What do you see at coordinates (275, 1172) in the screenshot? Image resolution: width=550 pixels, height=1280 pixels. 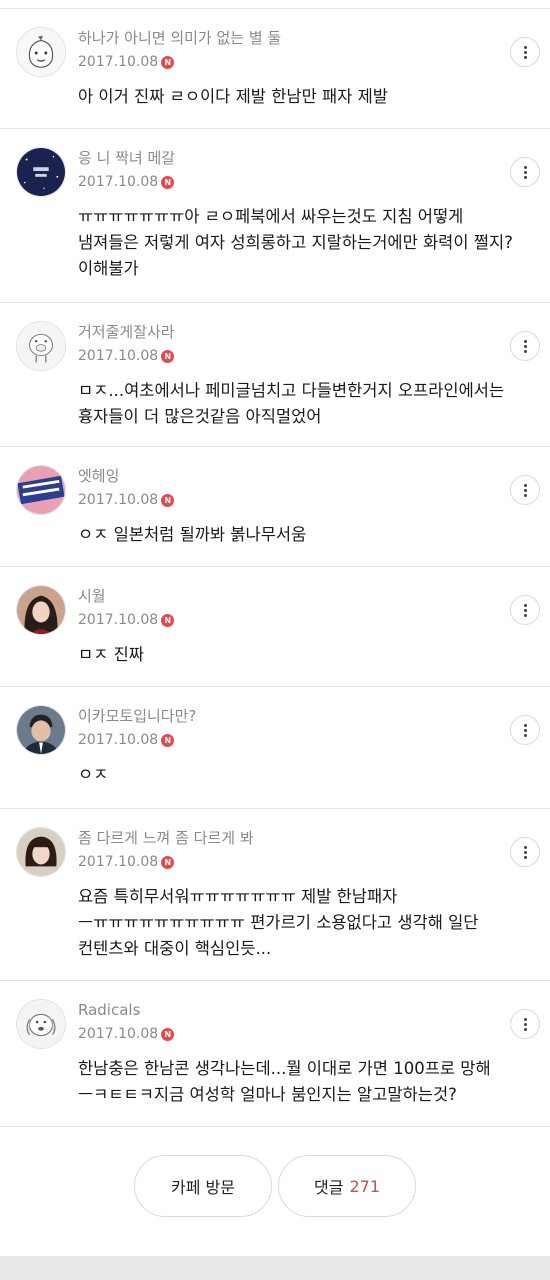 I see `footer-actions: 카페 방문 댓글 271` at bounding box center [275, 1172].